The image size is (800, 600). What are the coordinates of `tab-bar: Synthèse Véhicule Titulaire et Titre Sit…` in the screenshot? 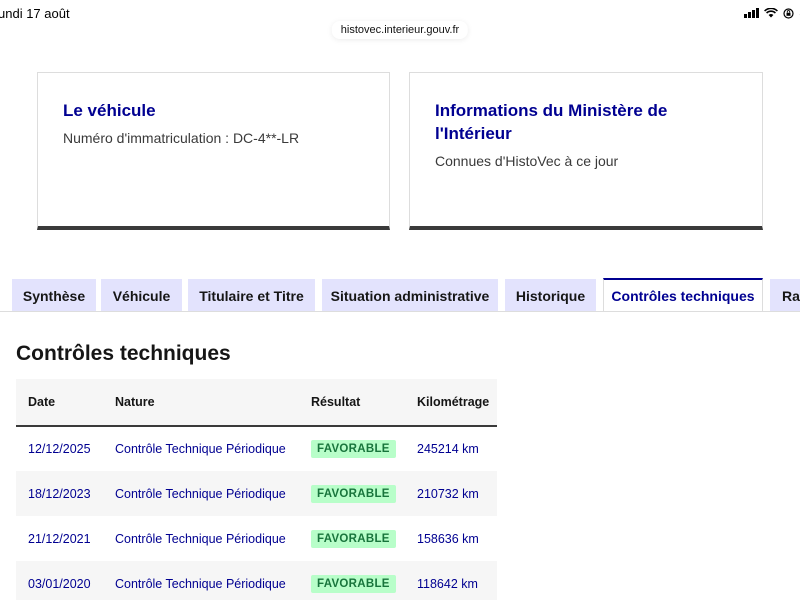 It's located at (406, 295).